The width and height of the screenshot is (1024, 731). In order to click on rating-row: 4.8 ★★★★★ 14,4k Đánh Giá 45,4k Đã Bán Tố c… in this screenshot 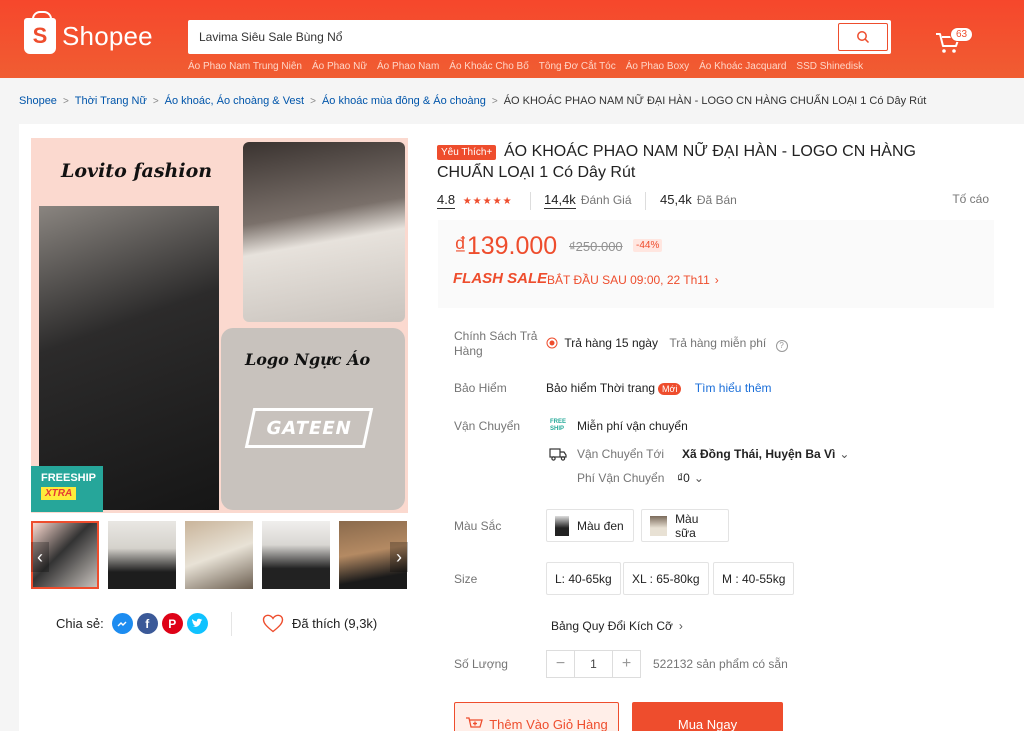, I will do `click(713, 202)`.